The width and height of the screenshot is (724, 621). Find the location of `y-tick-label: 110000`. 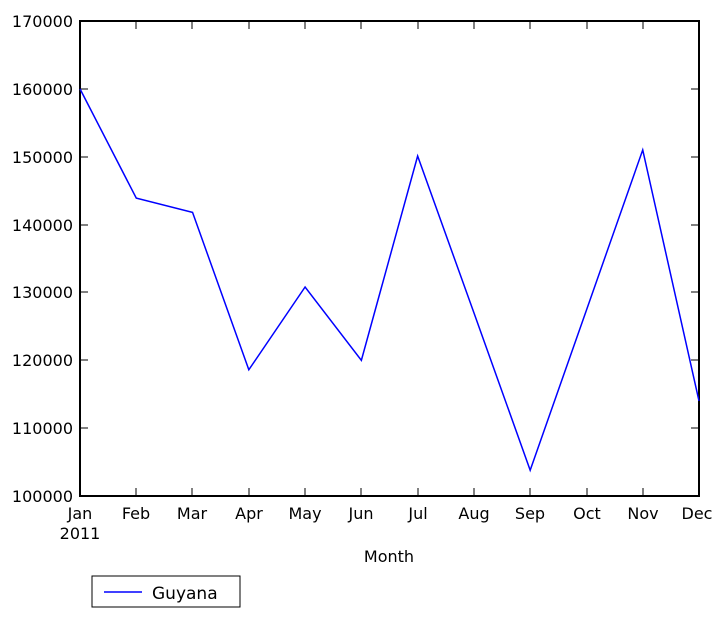

y-tick-label: 110000 is located at coordinates (42, 428).